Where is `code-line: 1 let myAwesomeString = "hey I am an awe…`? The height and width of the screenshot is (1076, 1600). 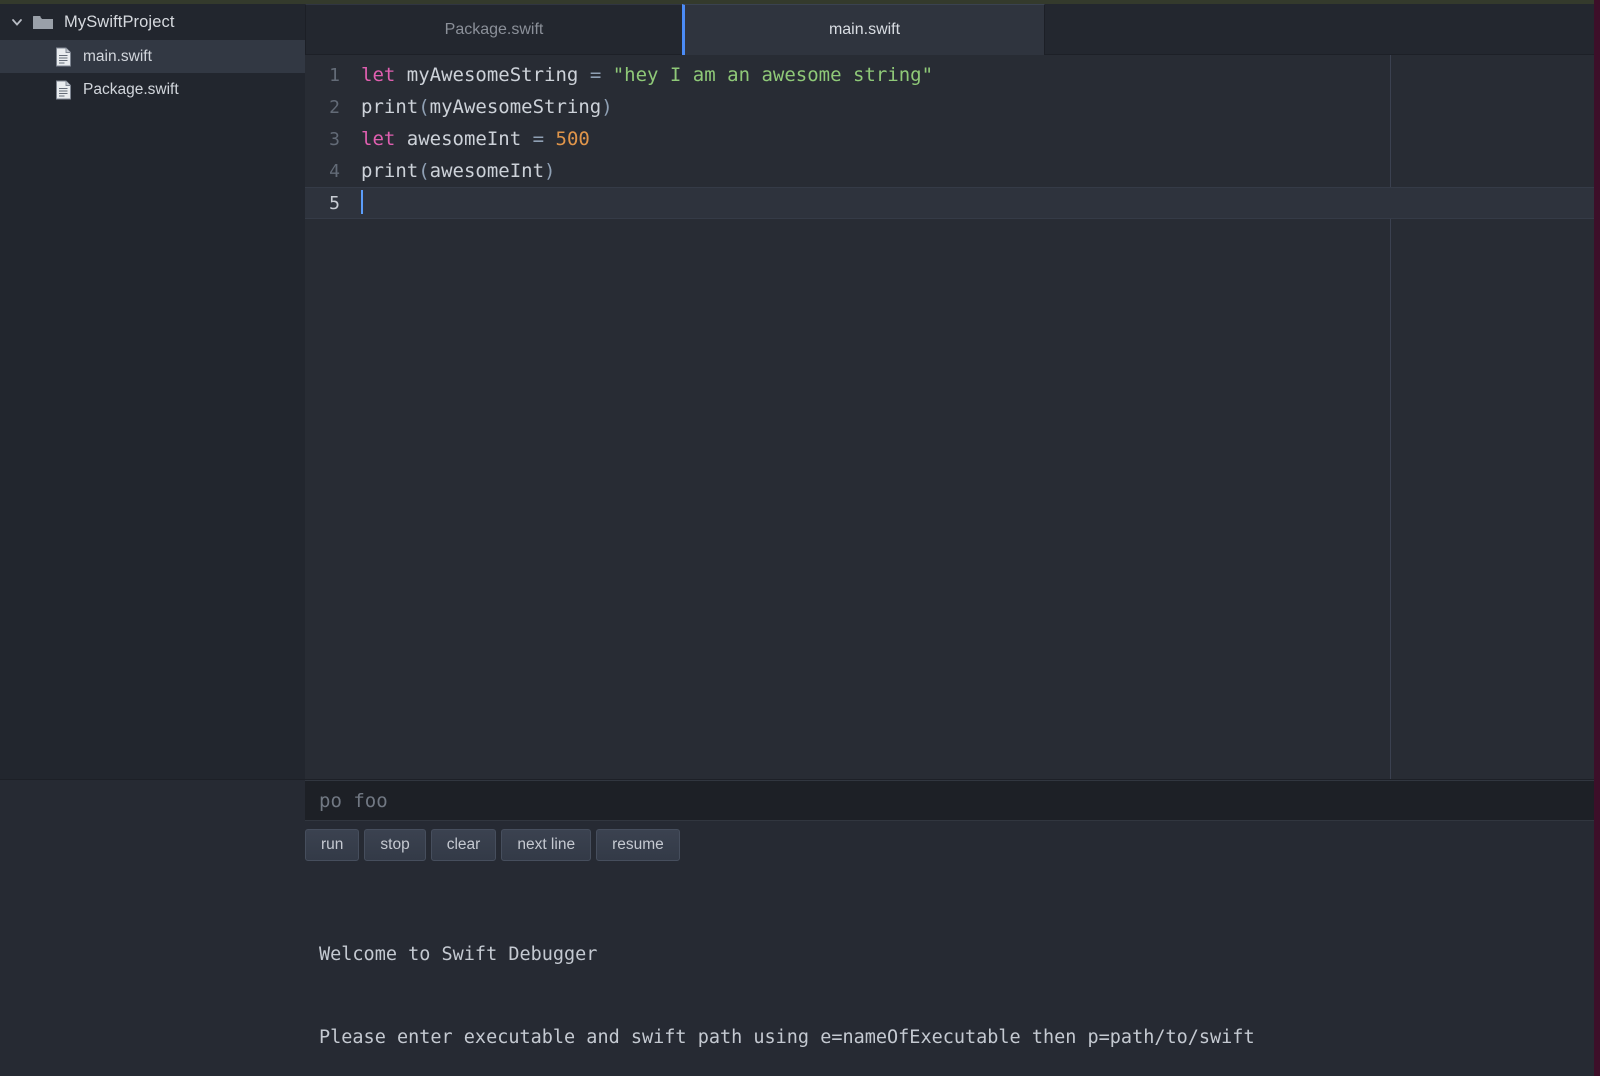
code-line: 1 let myAwesomeString = "hey I am an awe… is located at coordinates (949, 75).